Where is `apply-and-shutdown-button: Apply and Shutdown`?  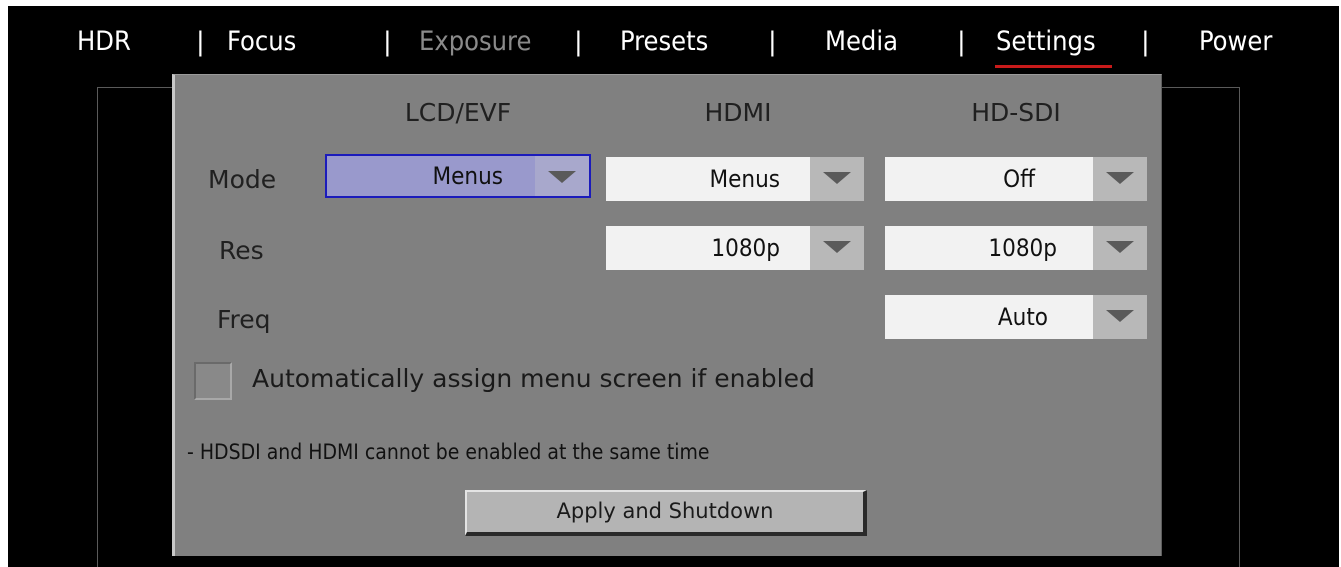 apply-and-shutdown-button: Apply and Shutdown is located at coordinates (666, 513).